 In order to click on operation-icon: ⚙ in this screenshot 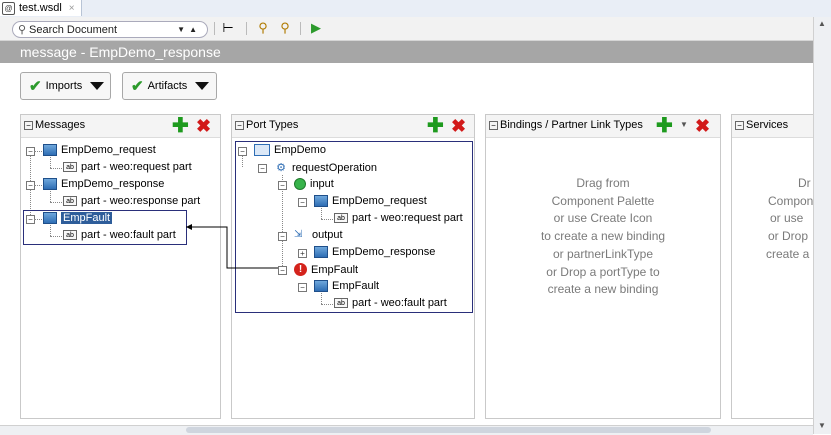, I will do `click(281, 168)`.